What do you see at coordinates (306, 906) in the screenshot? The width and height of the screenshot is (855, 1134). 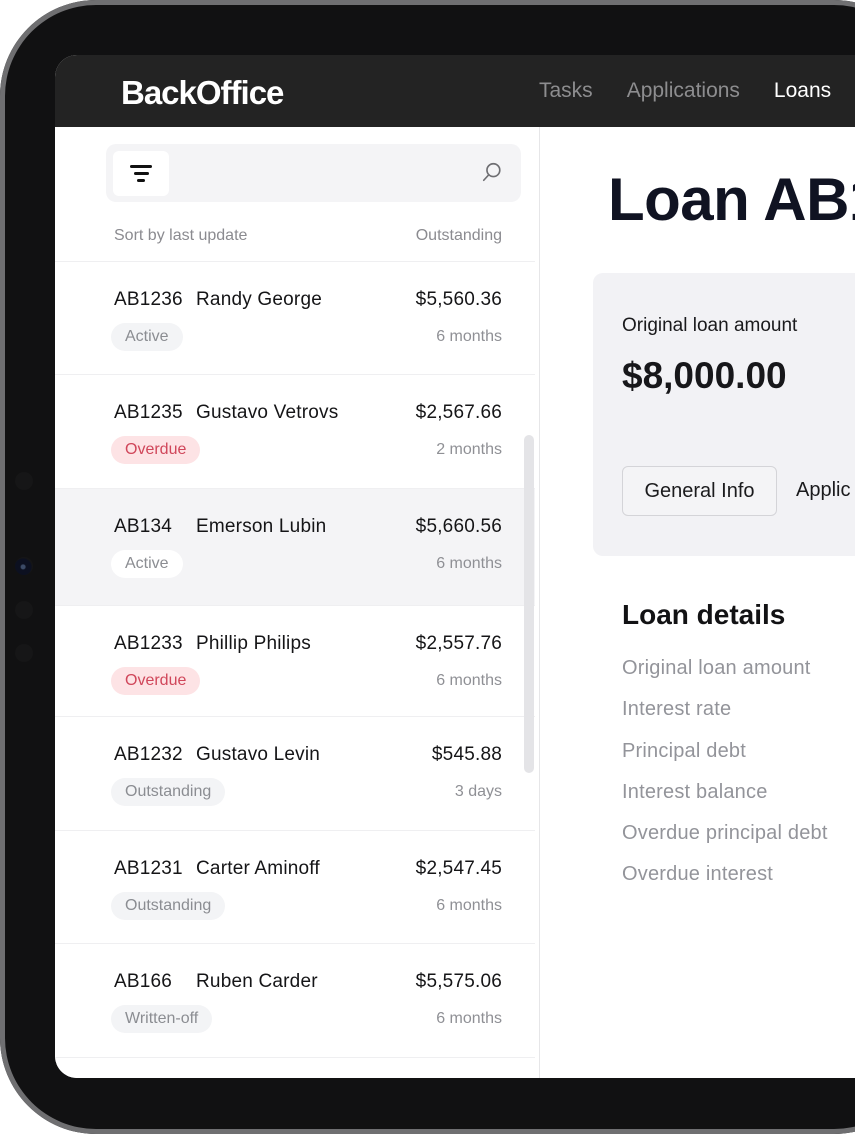 I see `row-meta: Outstanding 6 months` at bounding box center [306, 906].